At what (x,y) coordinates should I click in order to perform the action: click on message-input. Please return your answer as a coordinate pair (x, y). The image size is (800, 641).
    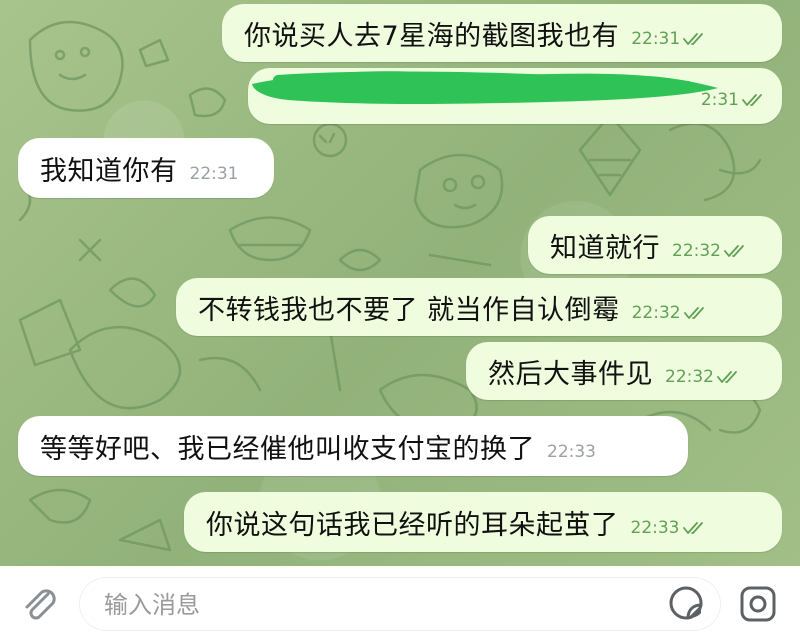
    Looking at the image, I should click on (374, 605).